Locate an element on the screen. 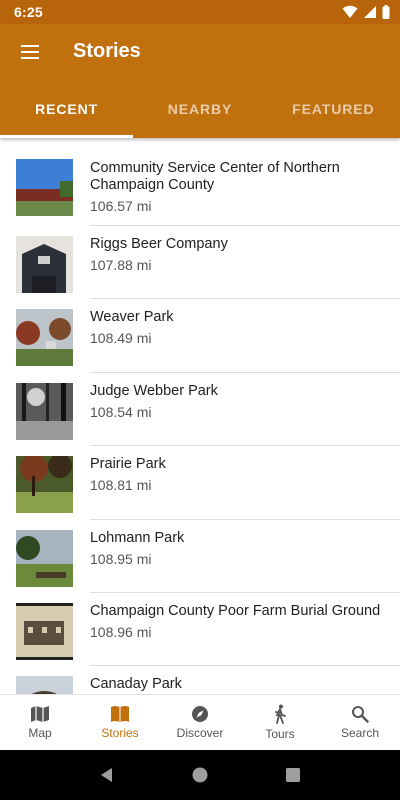 The image size is (400, 800). story-text: Prairie Park 108.81 mi is located at coordinates (237, 474).